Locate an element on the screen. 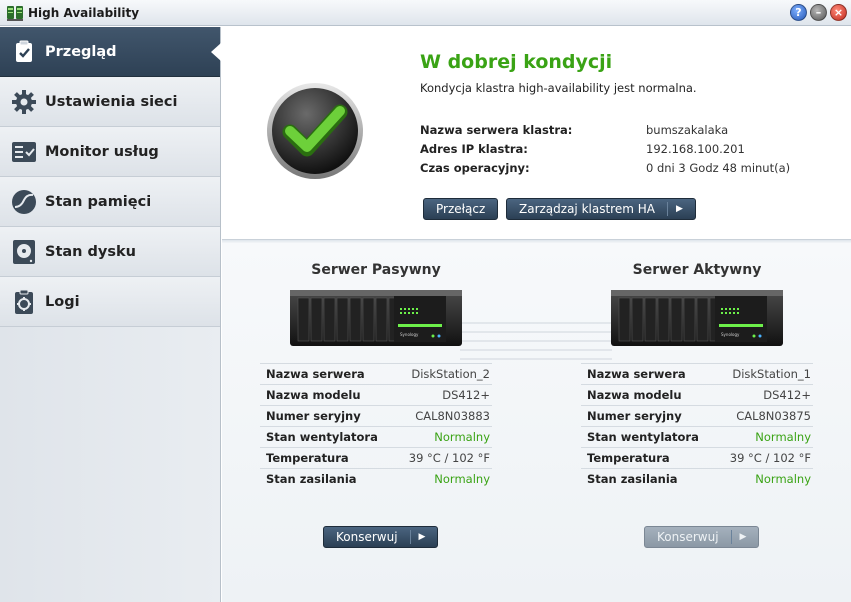 The height and width of the screenshot is (602, 851). cluster-name-row: Nazwa serwera klastra: bumszakalaka is located at coordinates (605, 129).